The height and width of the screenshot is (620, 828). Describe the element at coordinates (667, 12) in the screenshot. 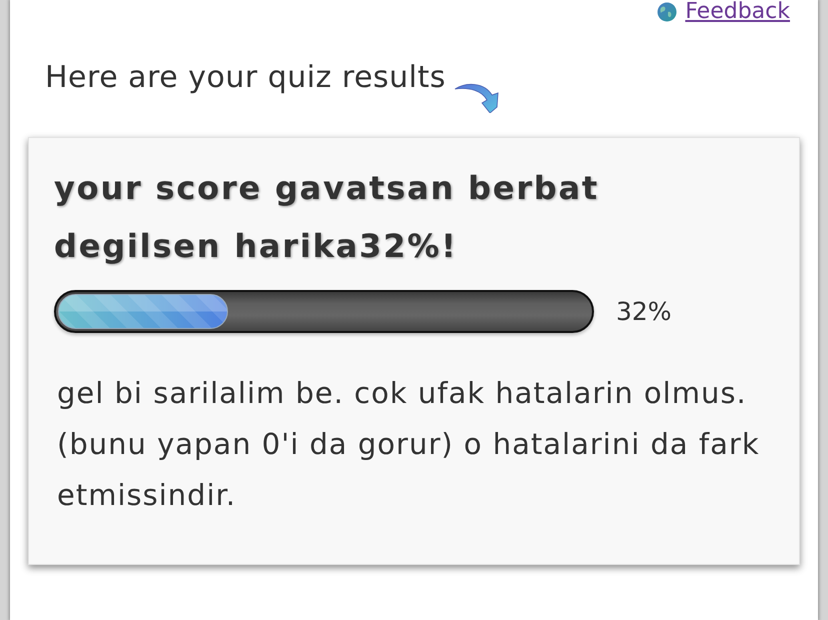

I see `globe-icon` at that location.